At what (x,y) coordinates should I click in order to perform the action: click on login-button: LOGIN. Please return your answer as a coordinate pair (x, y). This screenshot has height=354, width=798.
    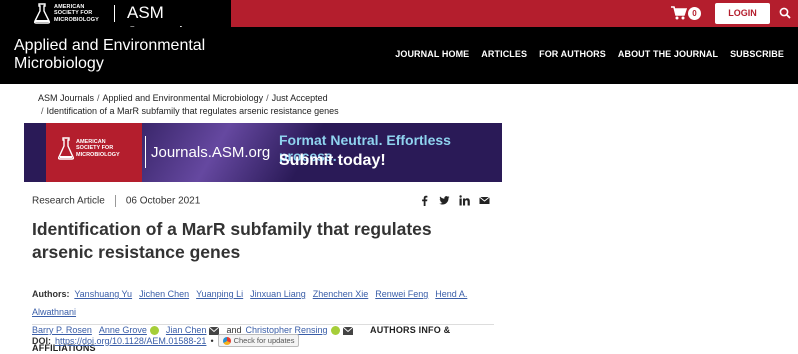
    Looking at the image, I should click on (742, 13).